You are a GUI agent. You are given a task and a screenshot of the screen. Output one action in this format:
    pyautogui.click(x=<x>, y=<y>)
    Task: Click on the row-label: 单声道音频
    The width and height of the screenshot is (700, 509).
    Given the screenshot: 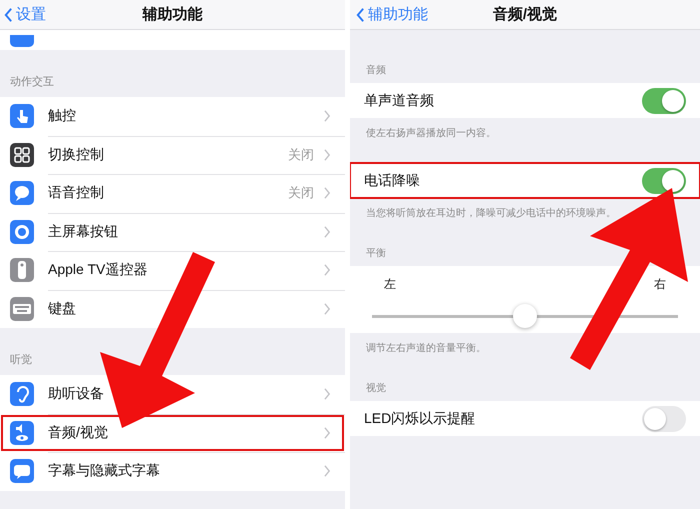 What is the action you would take?
    pyautogui.click(x=399, y=101)
    